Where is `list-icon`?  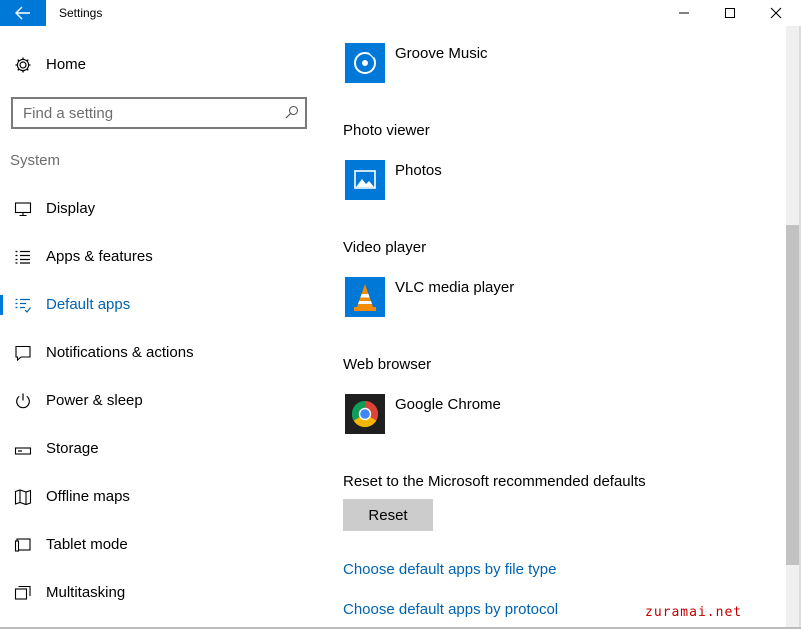 list-icon is located at coordinates (22, 257).